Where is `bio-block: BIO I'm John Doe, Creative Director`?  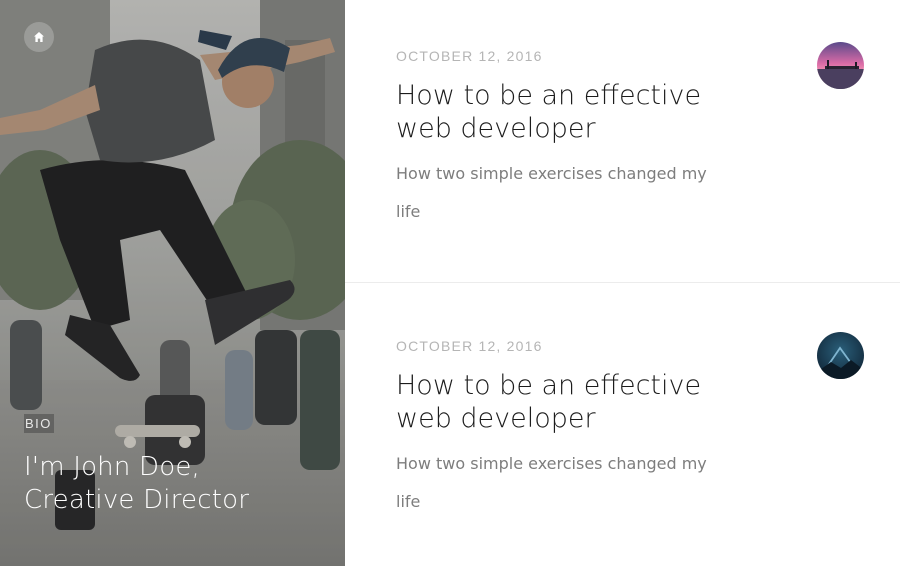
bio-block: BIO I'm John Doe, Creative Director is located at coordinates (174, 465).